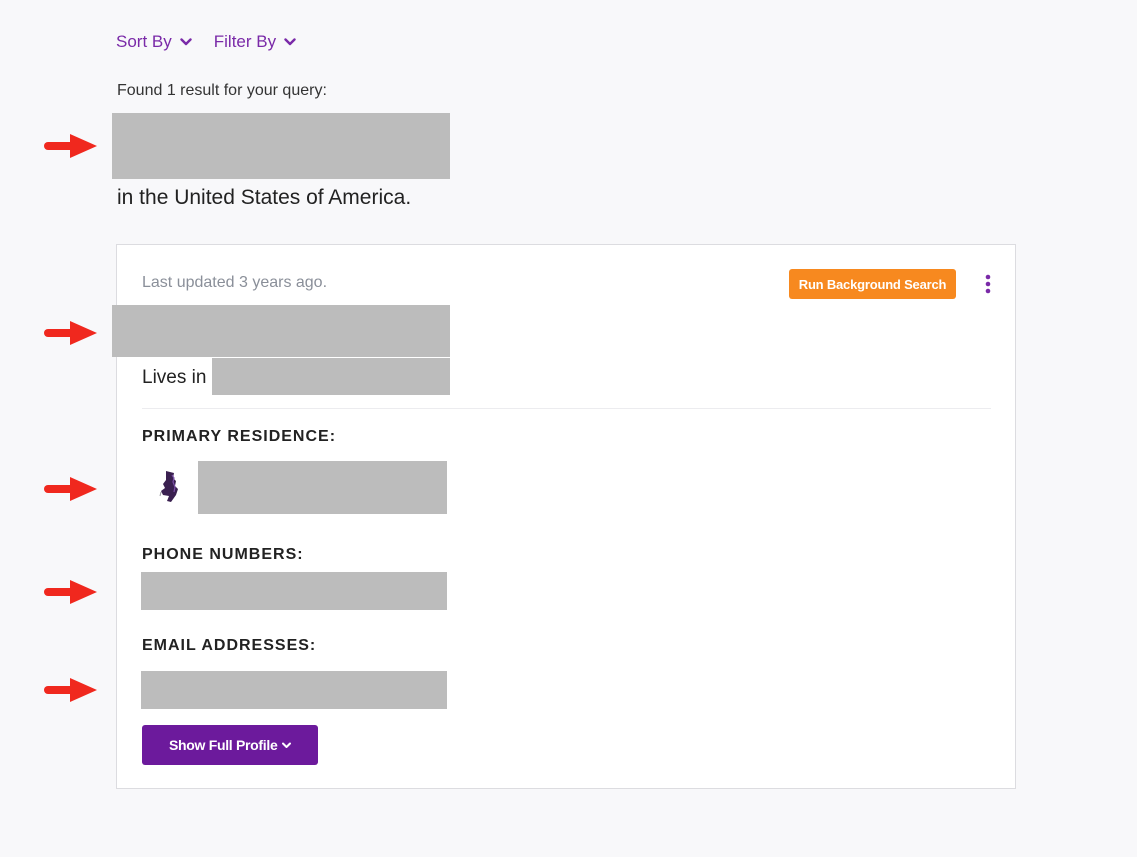  What do you see at coordinates (264, 197) in the screenshot?
I see `results-location-text: in the United States of America.` at bounding box center [264, 197].